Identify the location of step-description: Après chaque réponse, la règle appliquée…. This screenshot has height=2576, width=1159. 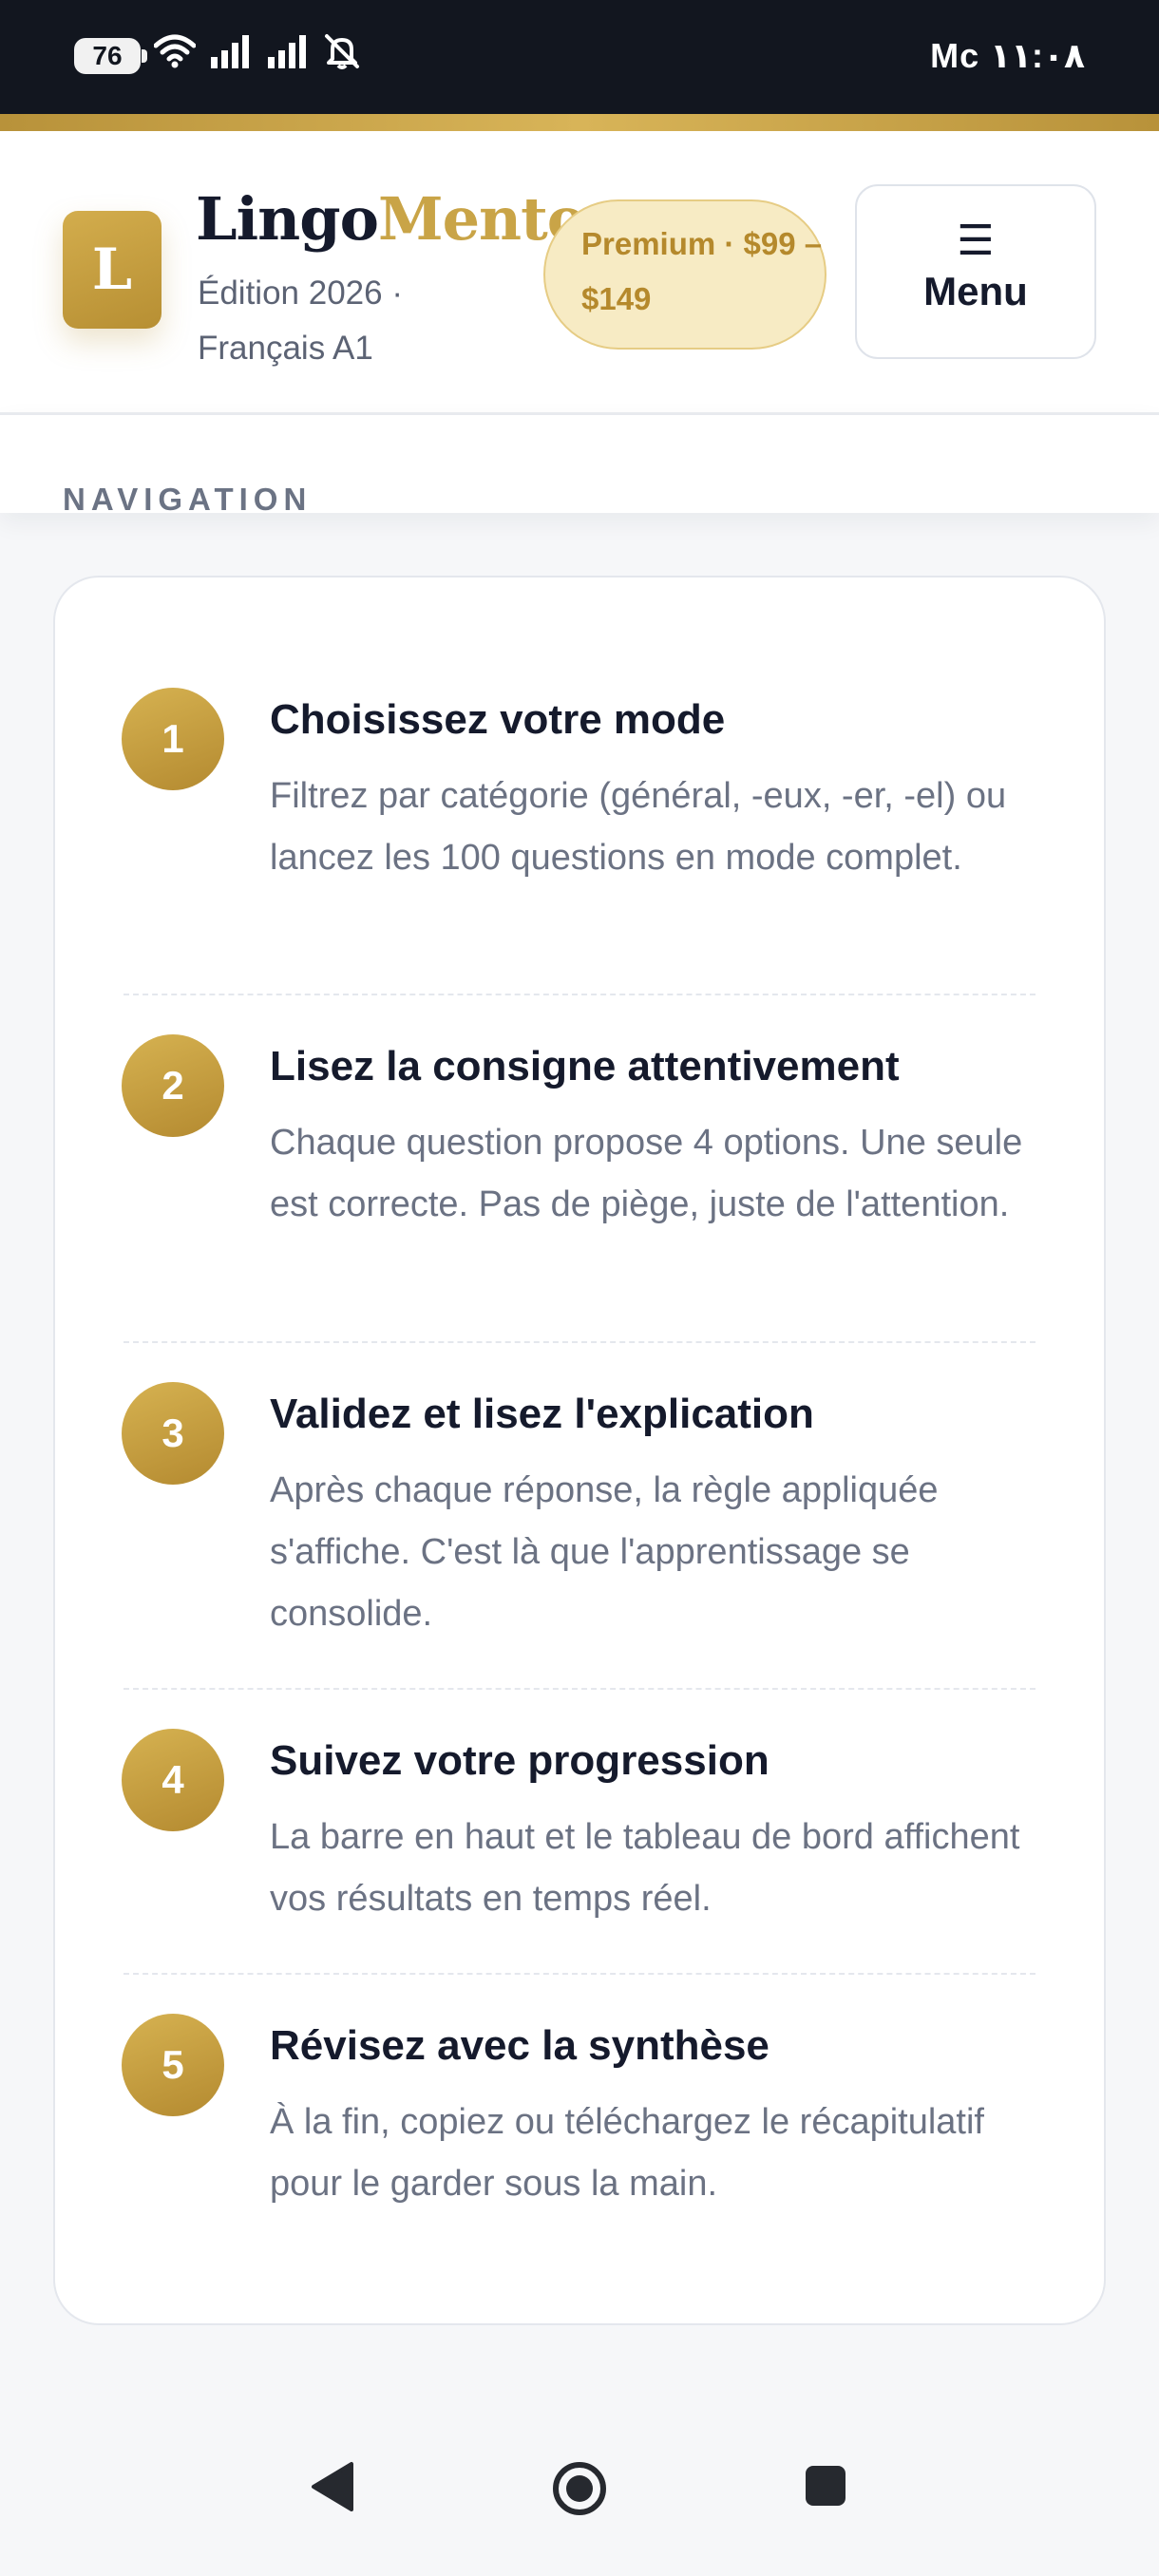
(604, 1552).